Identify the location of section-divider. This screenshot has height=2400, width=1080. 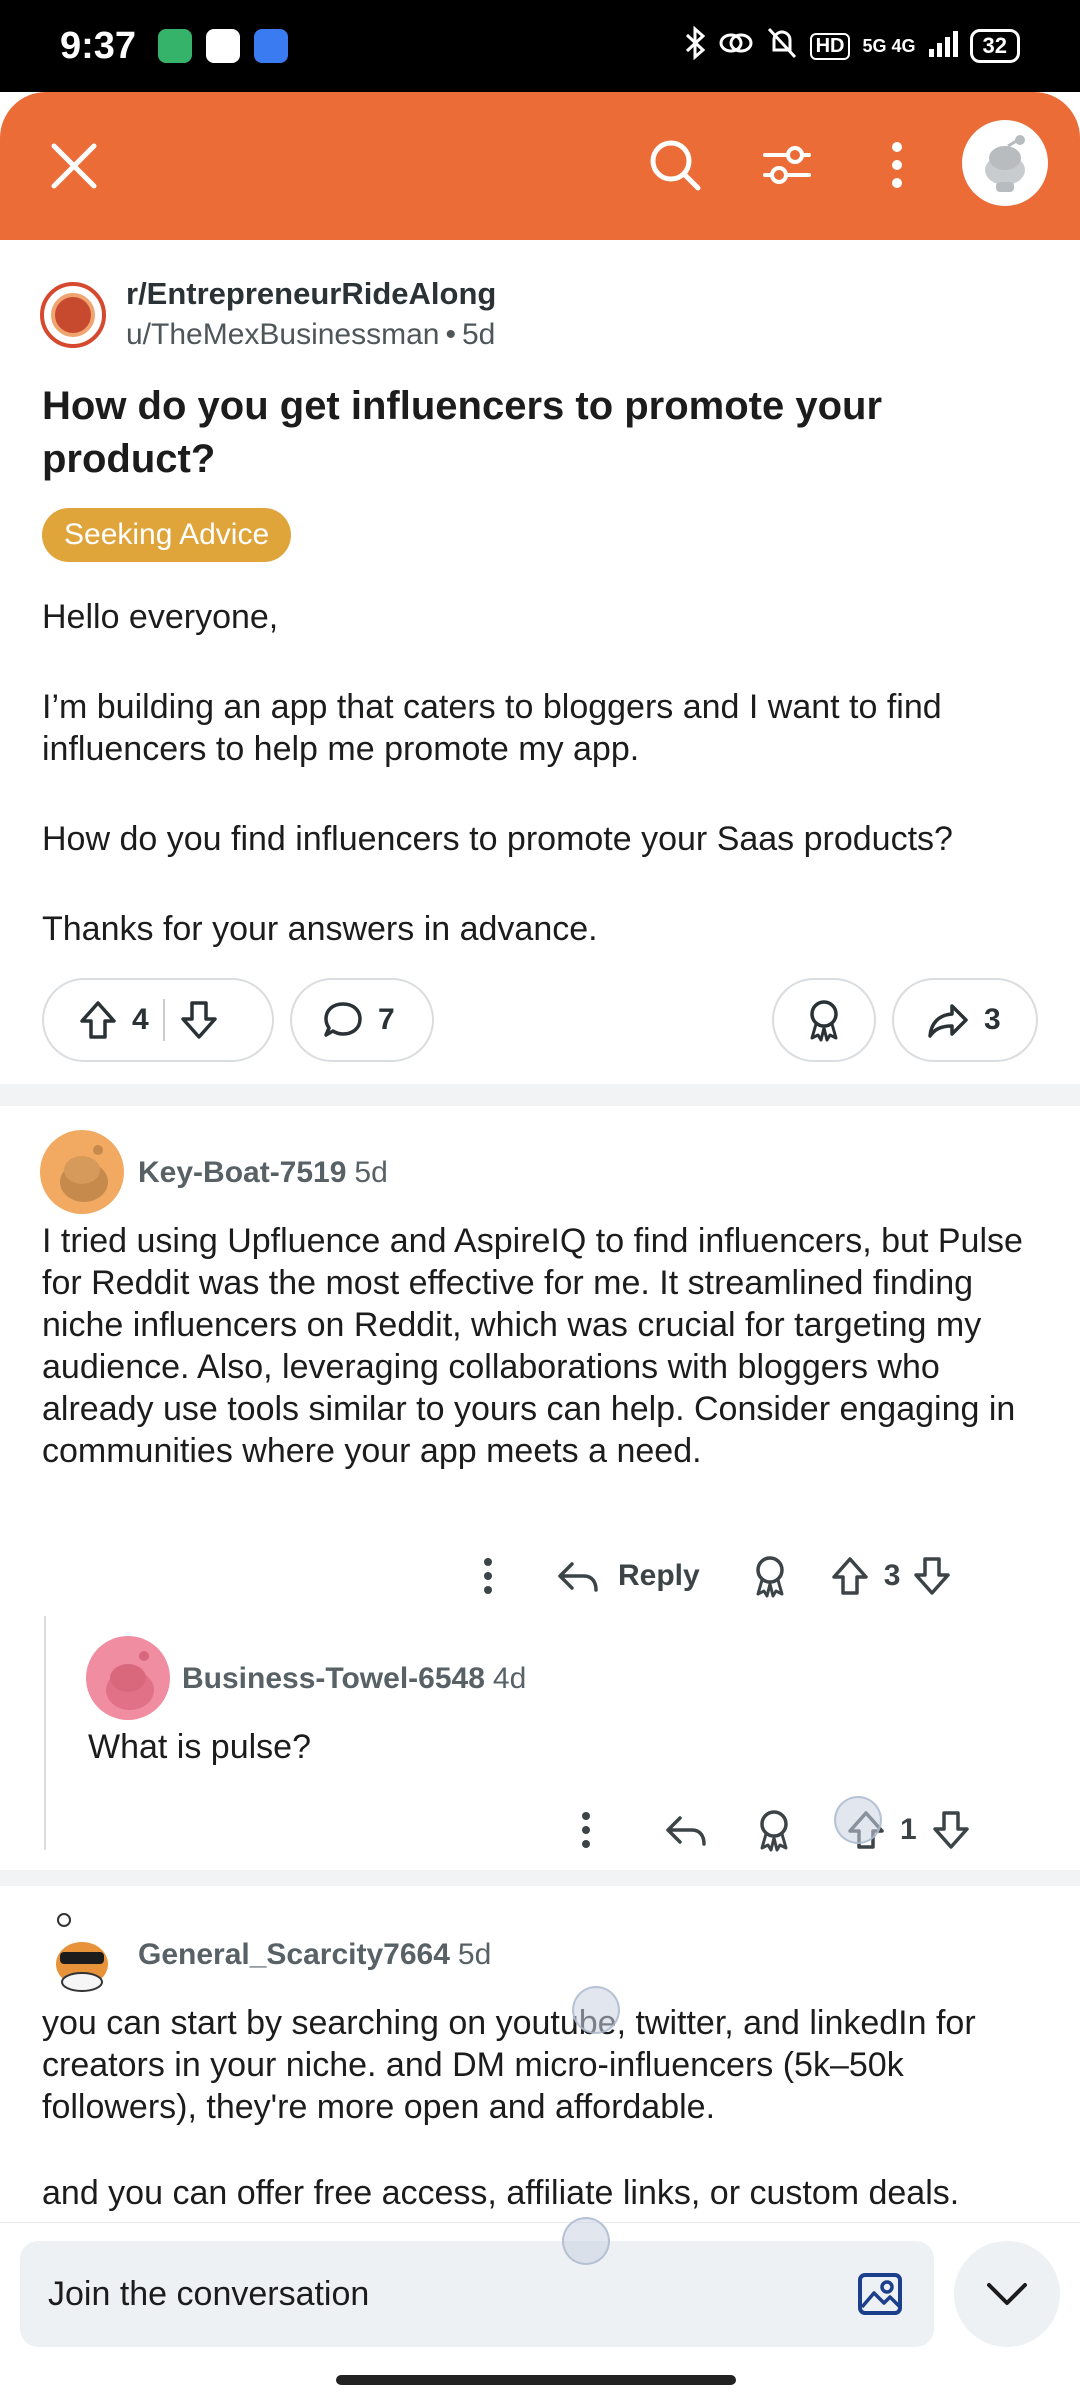
(540, 1095).